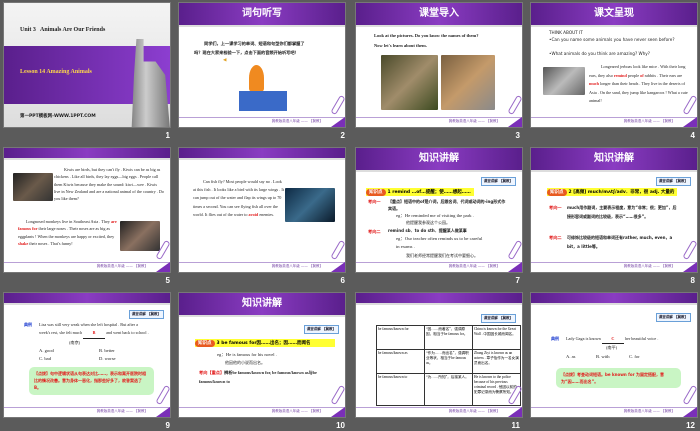 The height and width of the screenshot is (431, 700). Describe the element at coordinates (614, 15) in the screenshot. I see `slide-title: 课文呈现` at that location.